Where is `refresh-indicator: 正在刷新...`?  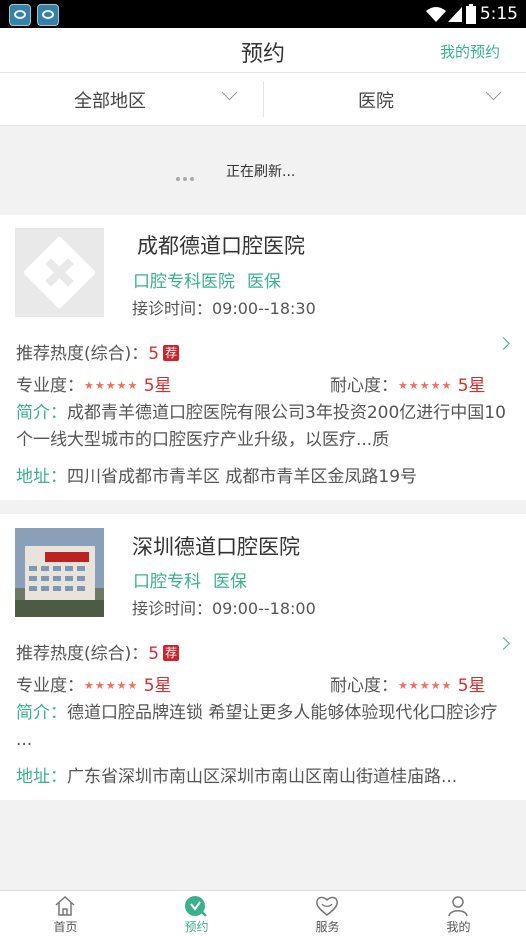 refresh-indicator: 正在刷新... is located at coordinates (263, 170).